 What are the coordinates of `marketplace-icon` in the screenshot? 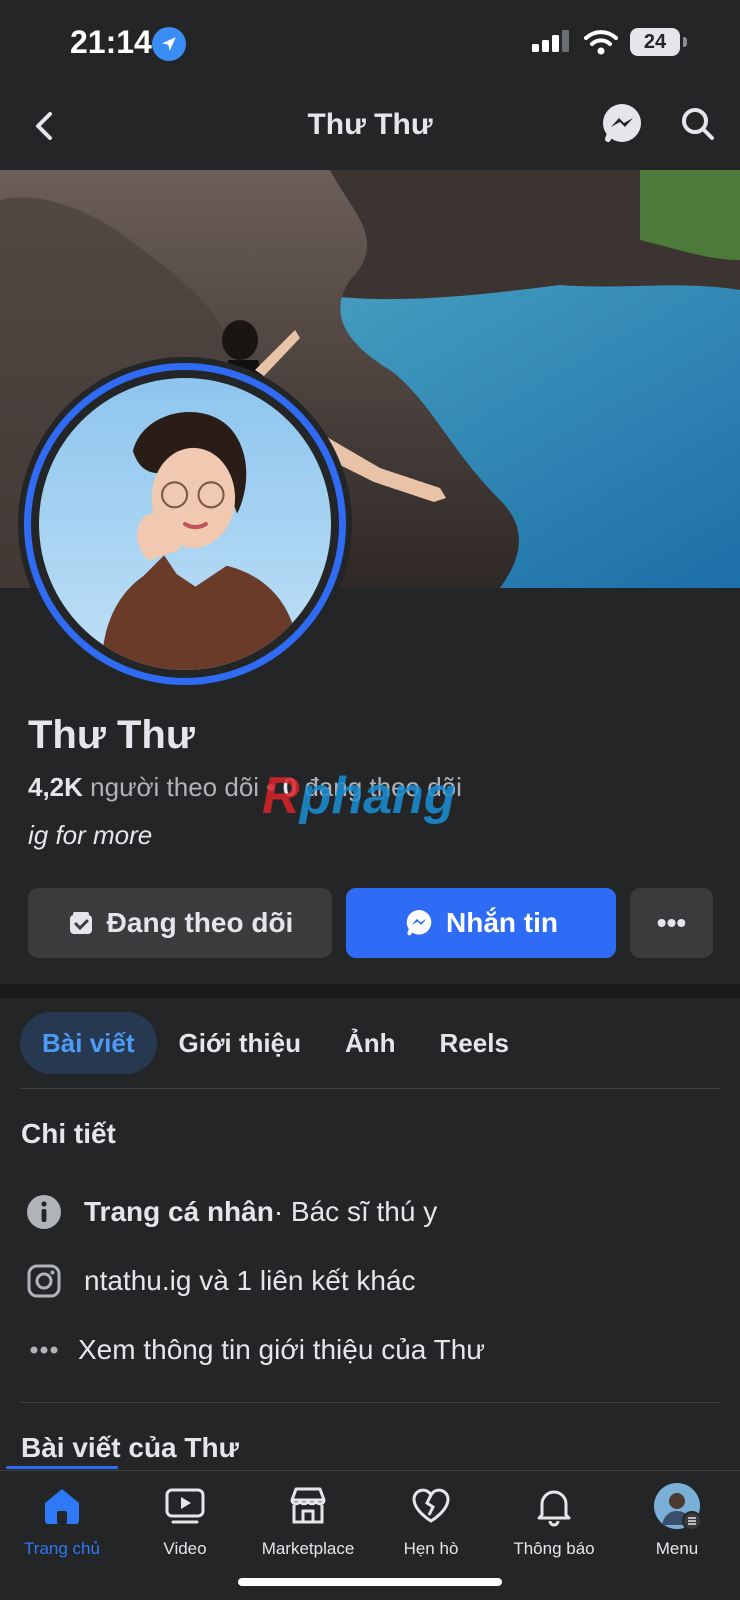 It's located at (308, 1506).